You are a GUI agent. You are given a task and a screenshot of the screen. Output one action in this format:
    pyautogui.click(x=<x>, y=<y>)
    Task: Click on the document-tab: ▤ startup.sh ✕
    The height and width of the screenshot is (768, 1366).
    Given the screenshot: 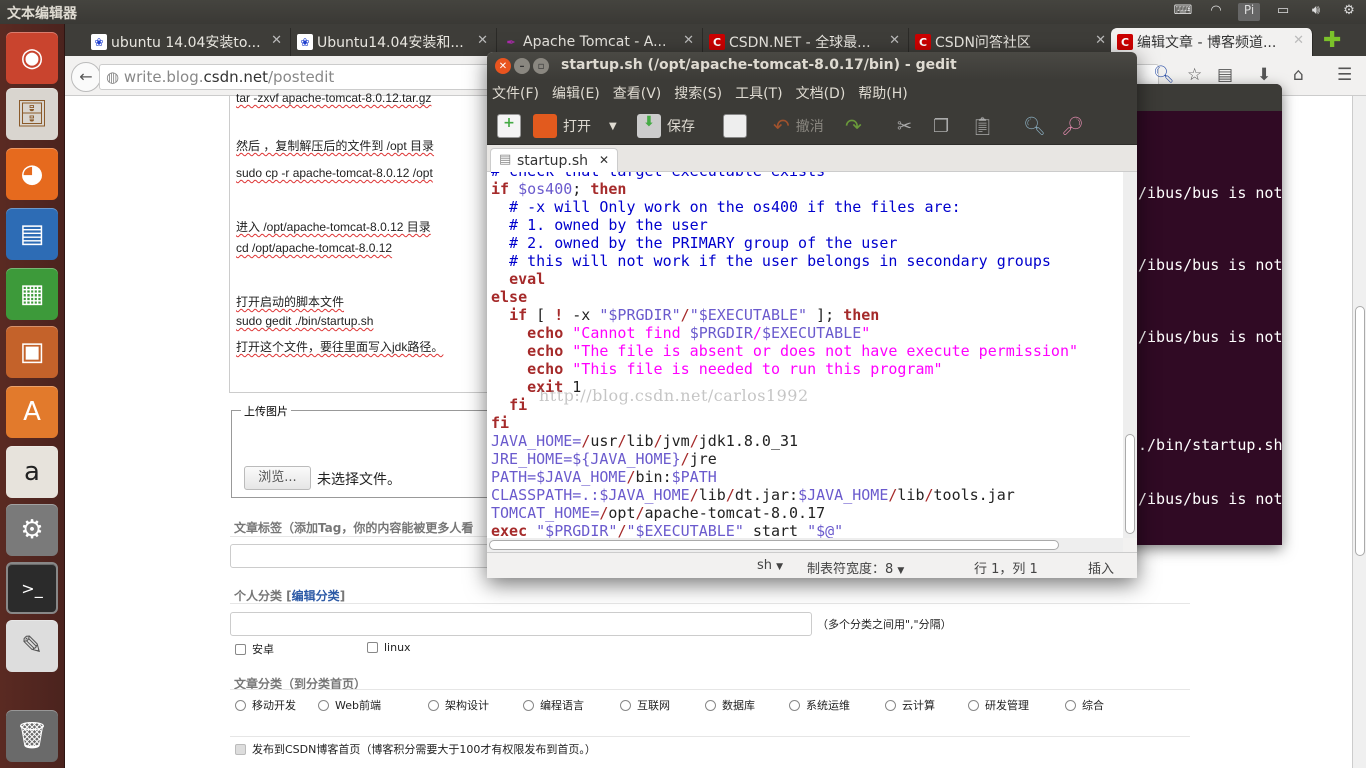 What is the action you would take?
    pyautogui.click(x=554, y=160)
    